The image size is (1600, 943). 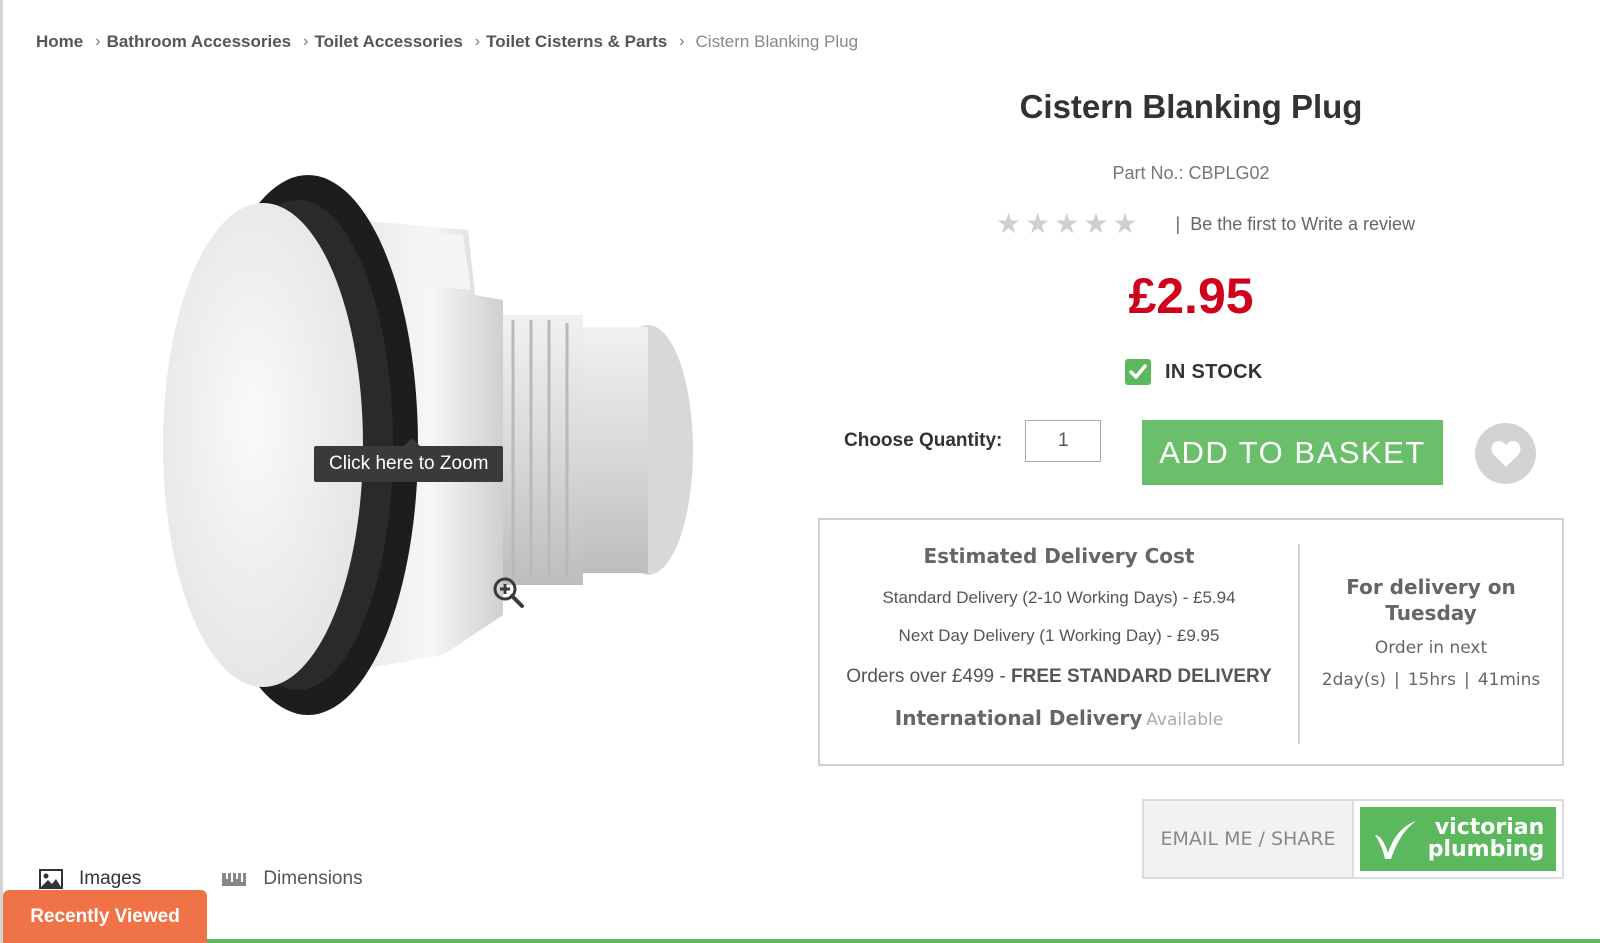 I want to click on logo-line-1: victorian, so click(x=1489, y=827).